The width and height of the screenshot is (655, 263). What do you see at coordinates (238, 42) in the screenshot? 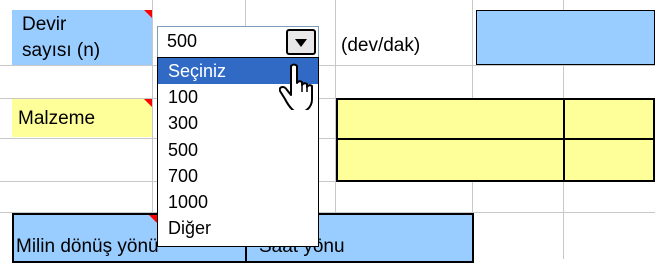
I see `devir-combobox: 500` at bounding box center [238, 42].